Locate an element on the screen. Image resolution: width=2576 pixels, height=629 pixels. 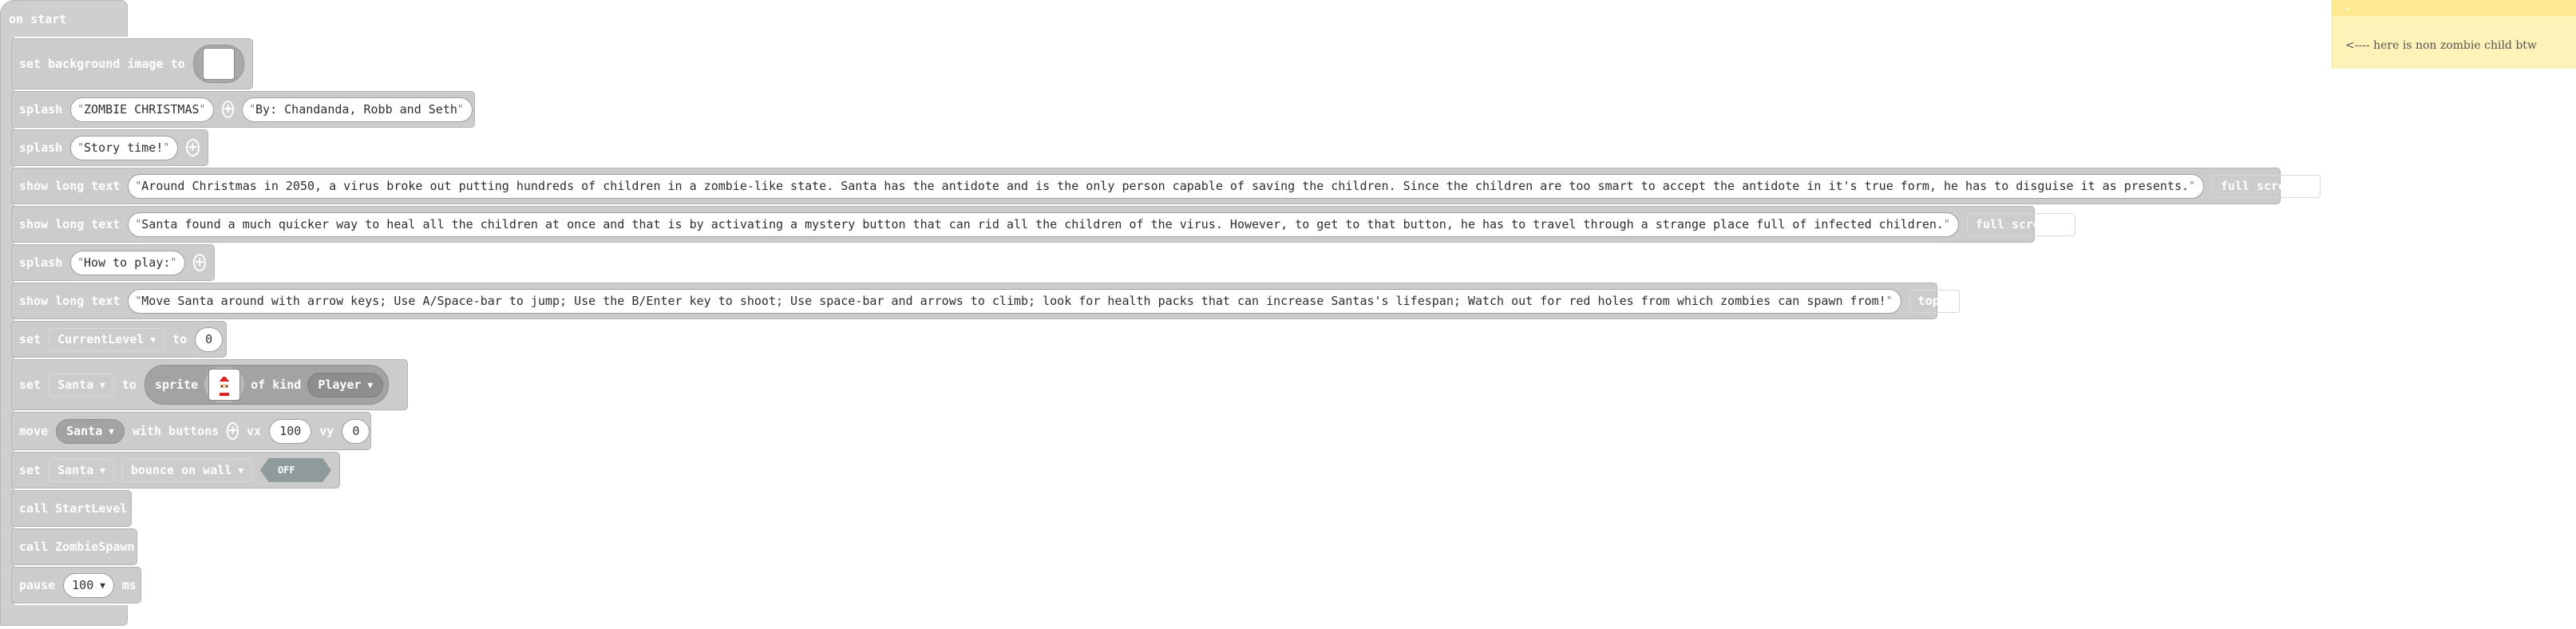
variable-name: CurrentLevel is located at coordinates (101, 338).